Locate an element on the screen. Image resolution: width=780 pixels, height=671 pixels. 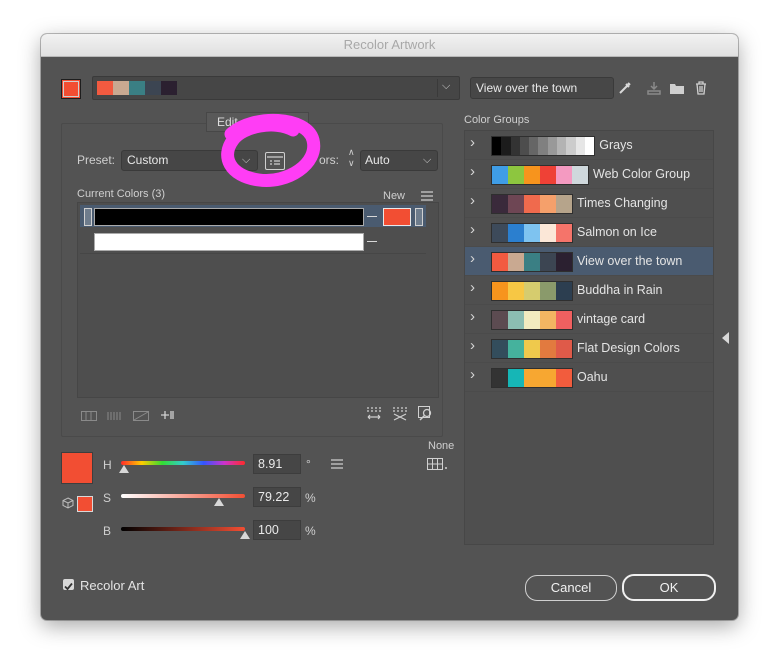
brightness-slider-thumb is located at coordinates (245, 535).